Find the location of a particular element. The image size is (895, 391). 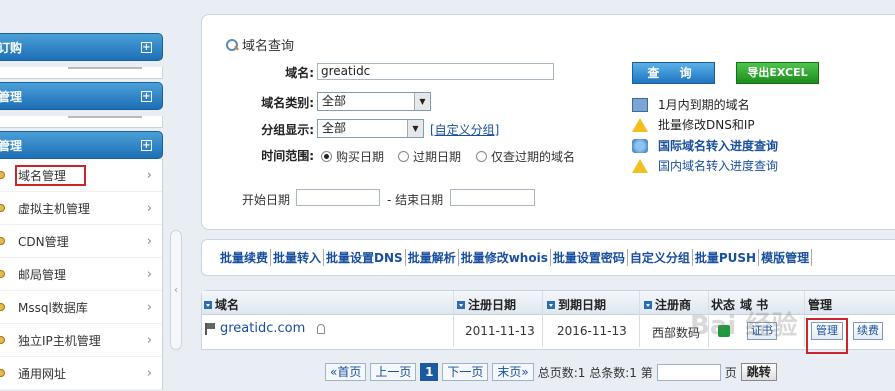

link-text: 批量修改DNS和IP is located at coordinates (706, 125).